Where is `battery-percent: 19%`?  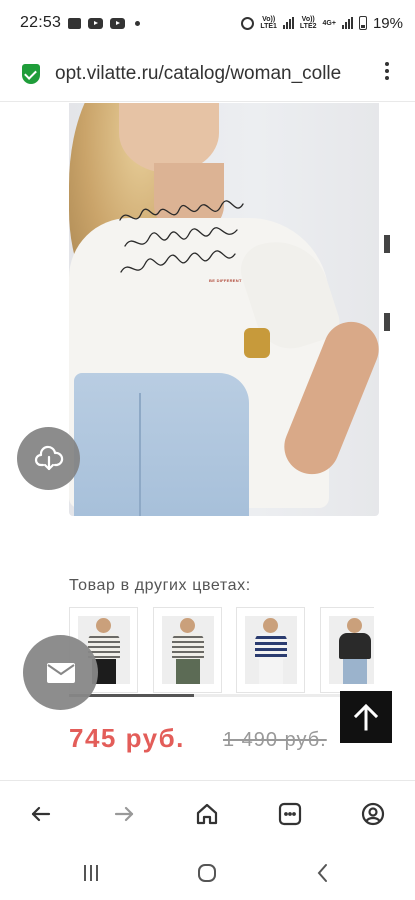
battery-percent: 19% is located at coordinates (387, 23).